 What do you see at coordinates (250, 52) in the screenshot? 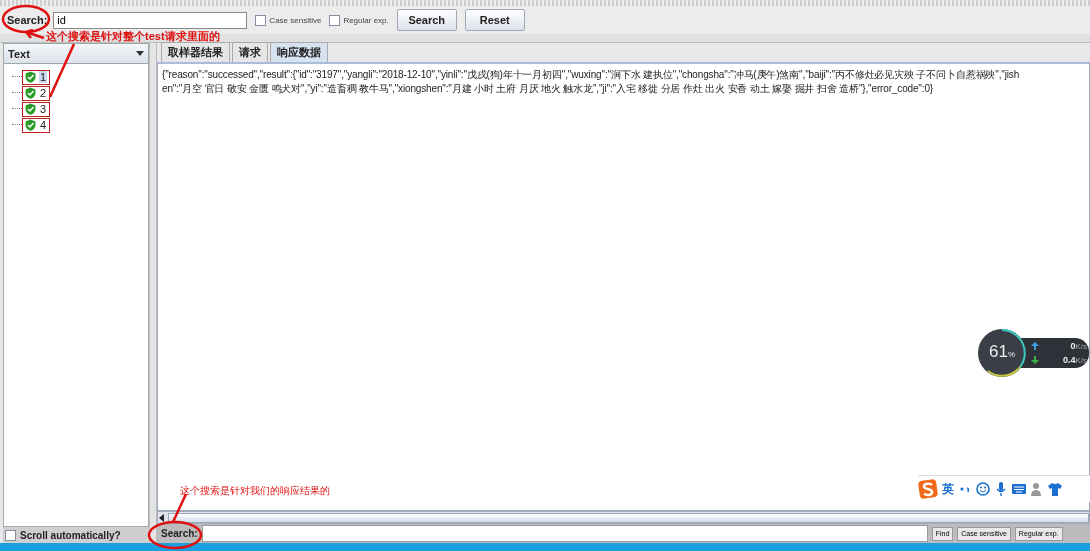
I see `tab: 请求` at bounding box center [250, 52].